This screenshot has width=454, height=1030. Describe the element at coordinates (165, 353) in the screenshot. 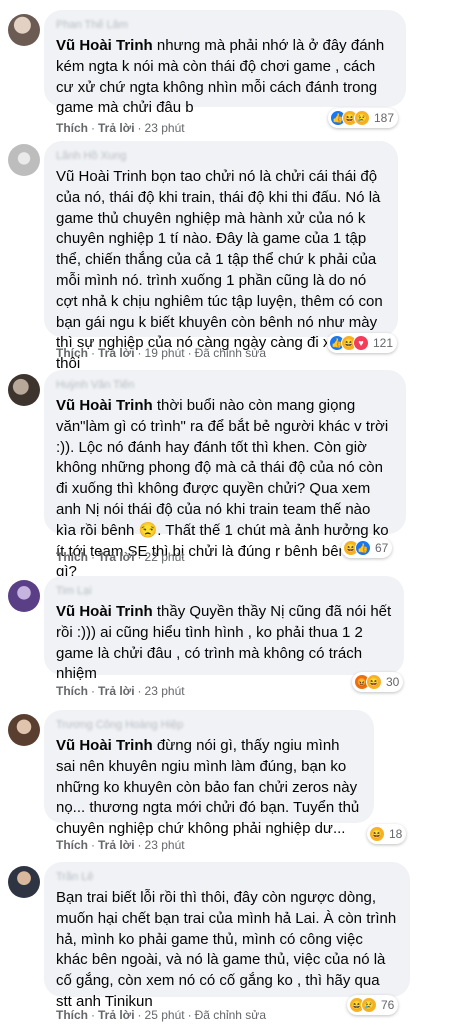

I see `comment-time: 19 phút` at that location.